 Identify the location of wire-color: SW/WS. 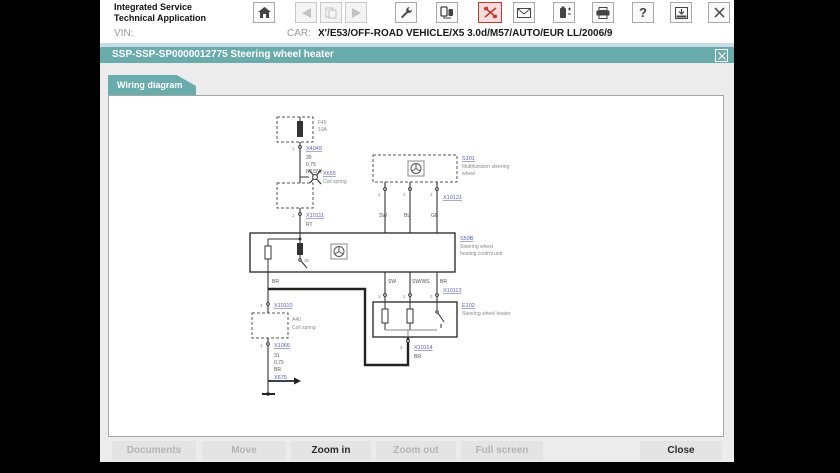
(421, 282).